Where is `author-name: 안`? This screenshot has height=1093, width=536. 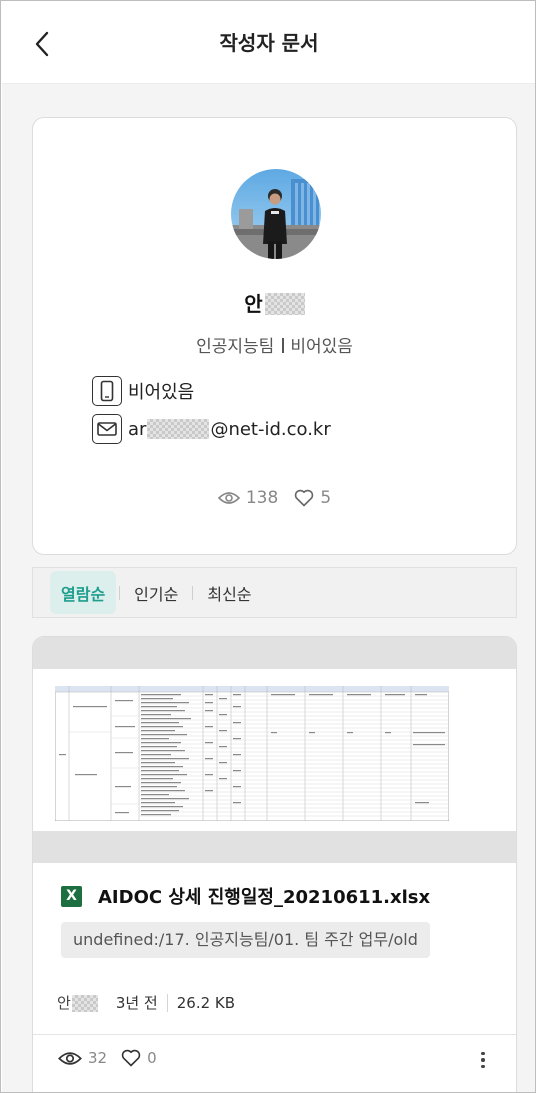
author-name: 안 is located at coordinates (274, 302).